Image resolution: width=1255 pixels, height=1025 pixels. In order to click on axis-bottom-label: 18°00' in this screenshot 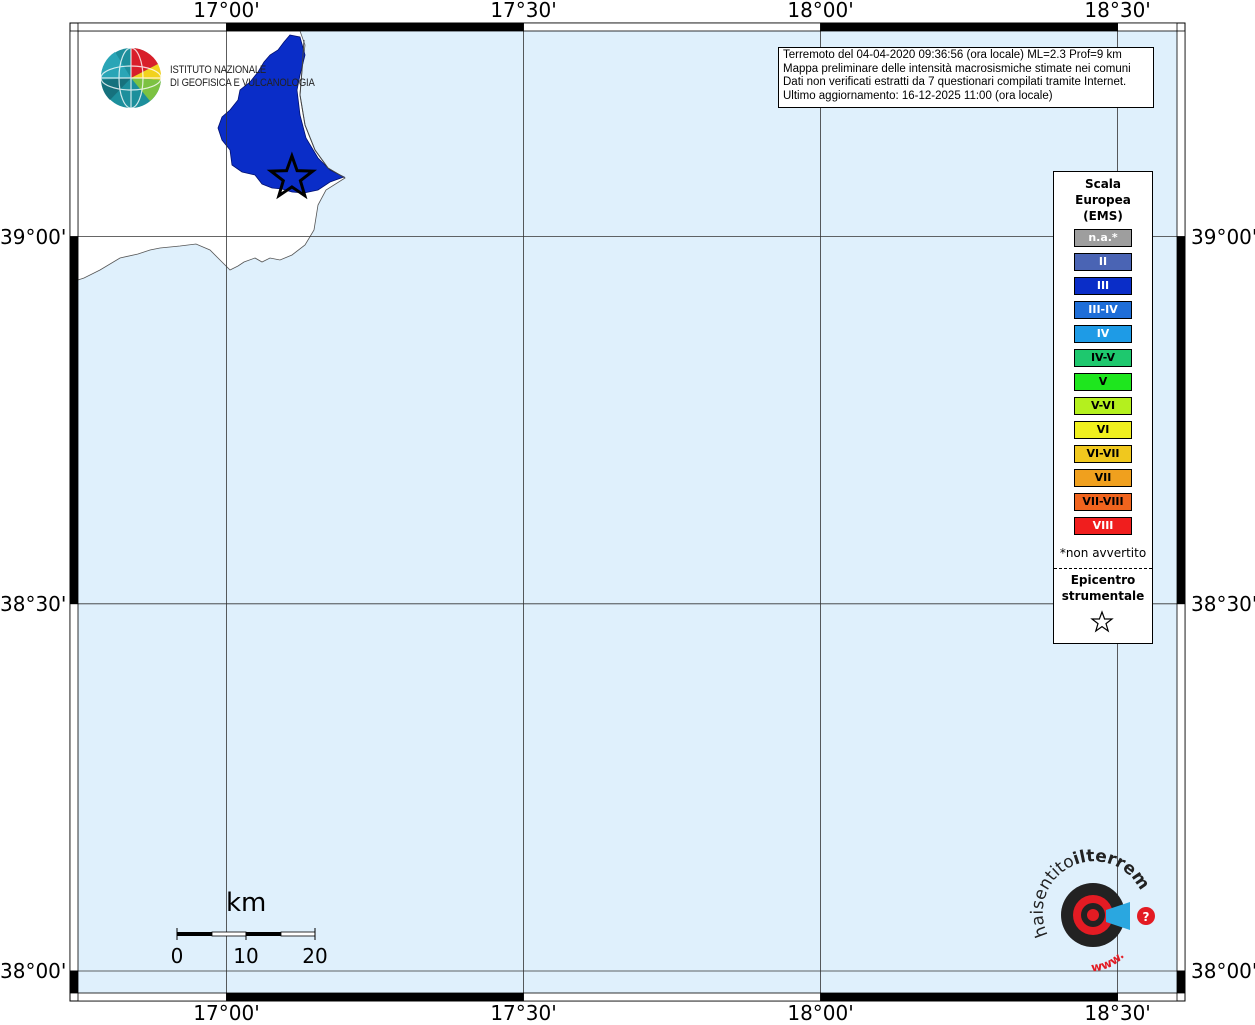, I will do `click(820, 1013)`.